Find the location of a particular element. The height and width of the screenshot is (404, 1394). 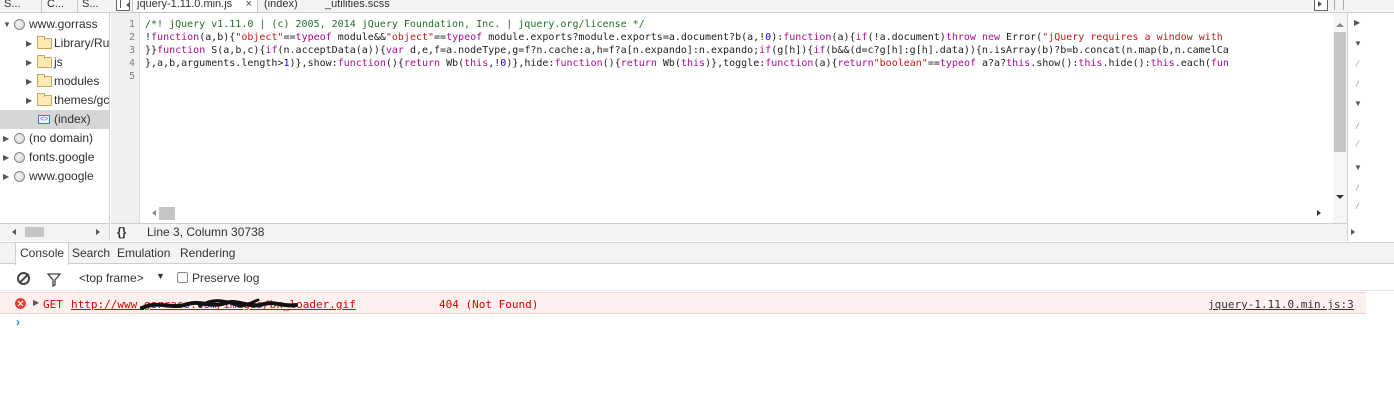

code-token: return is located at coordinates (855, 63).